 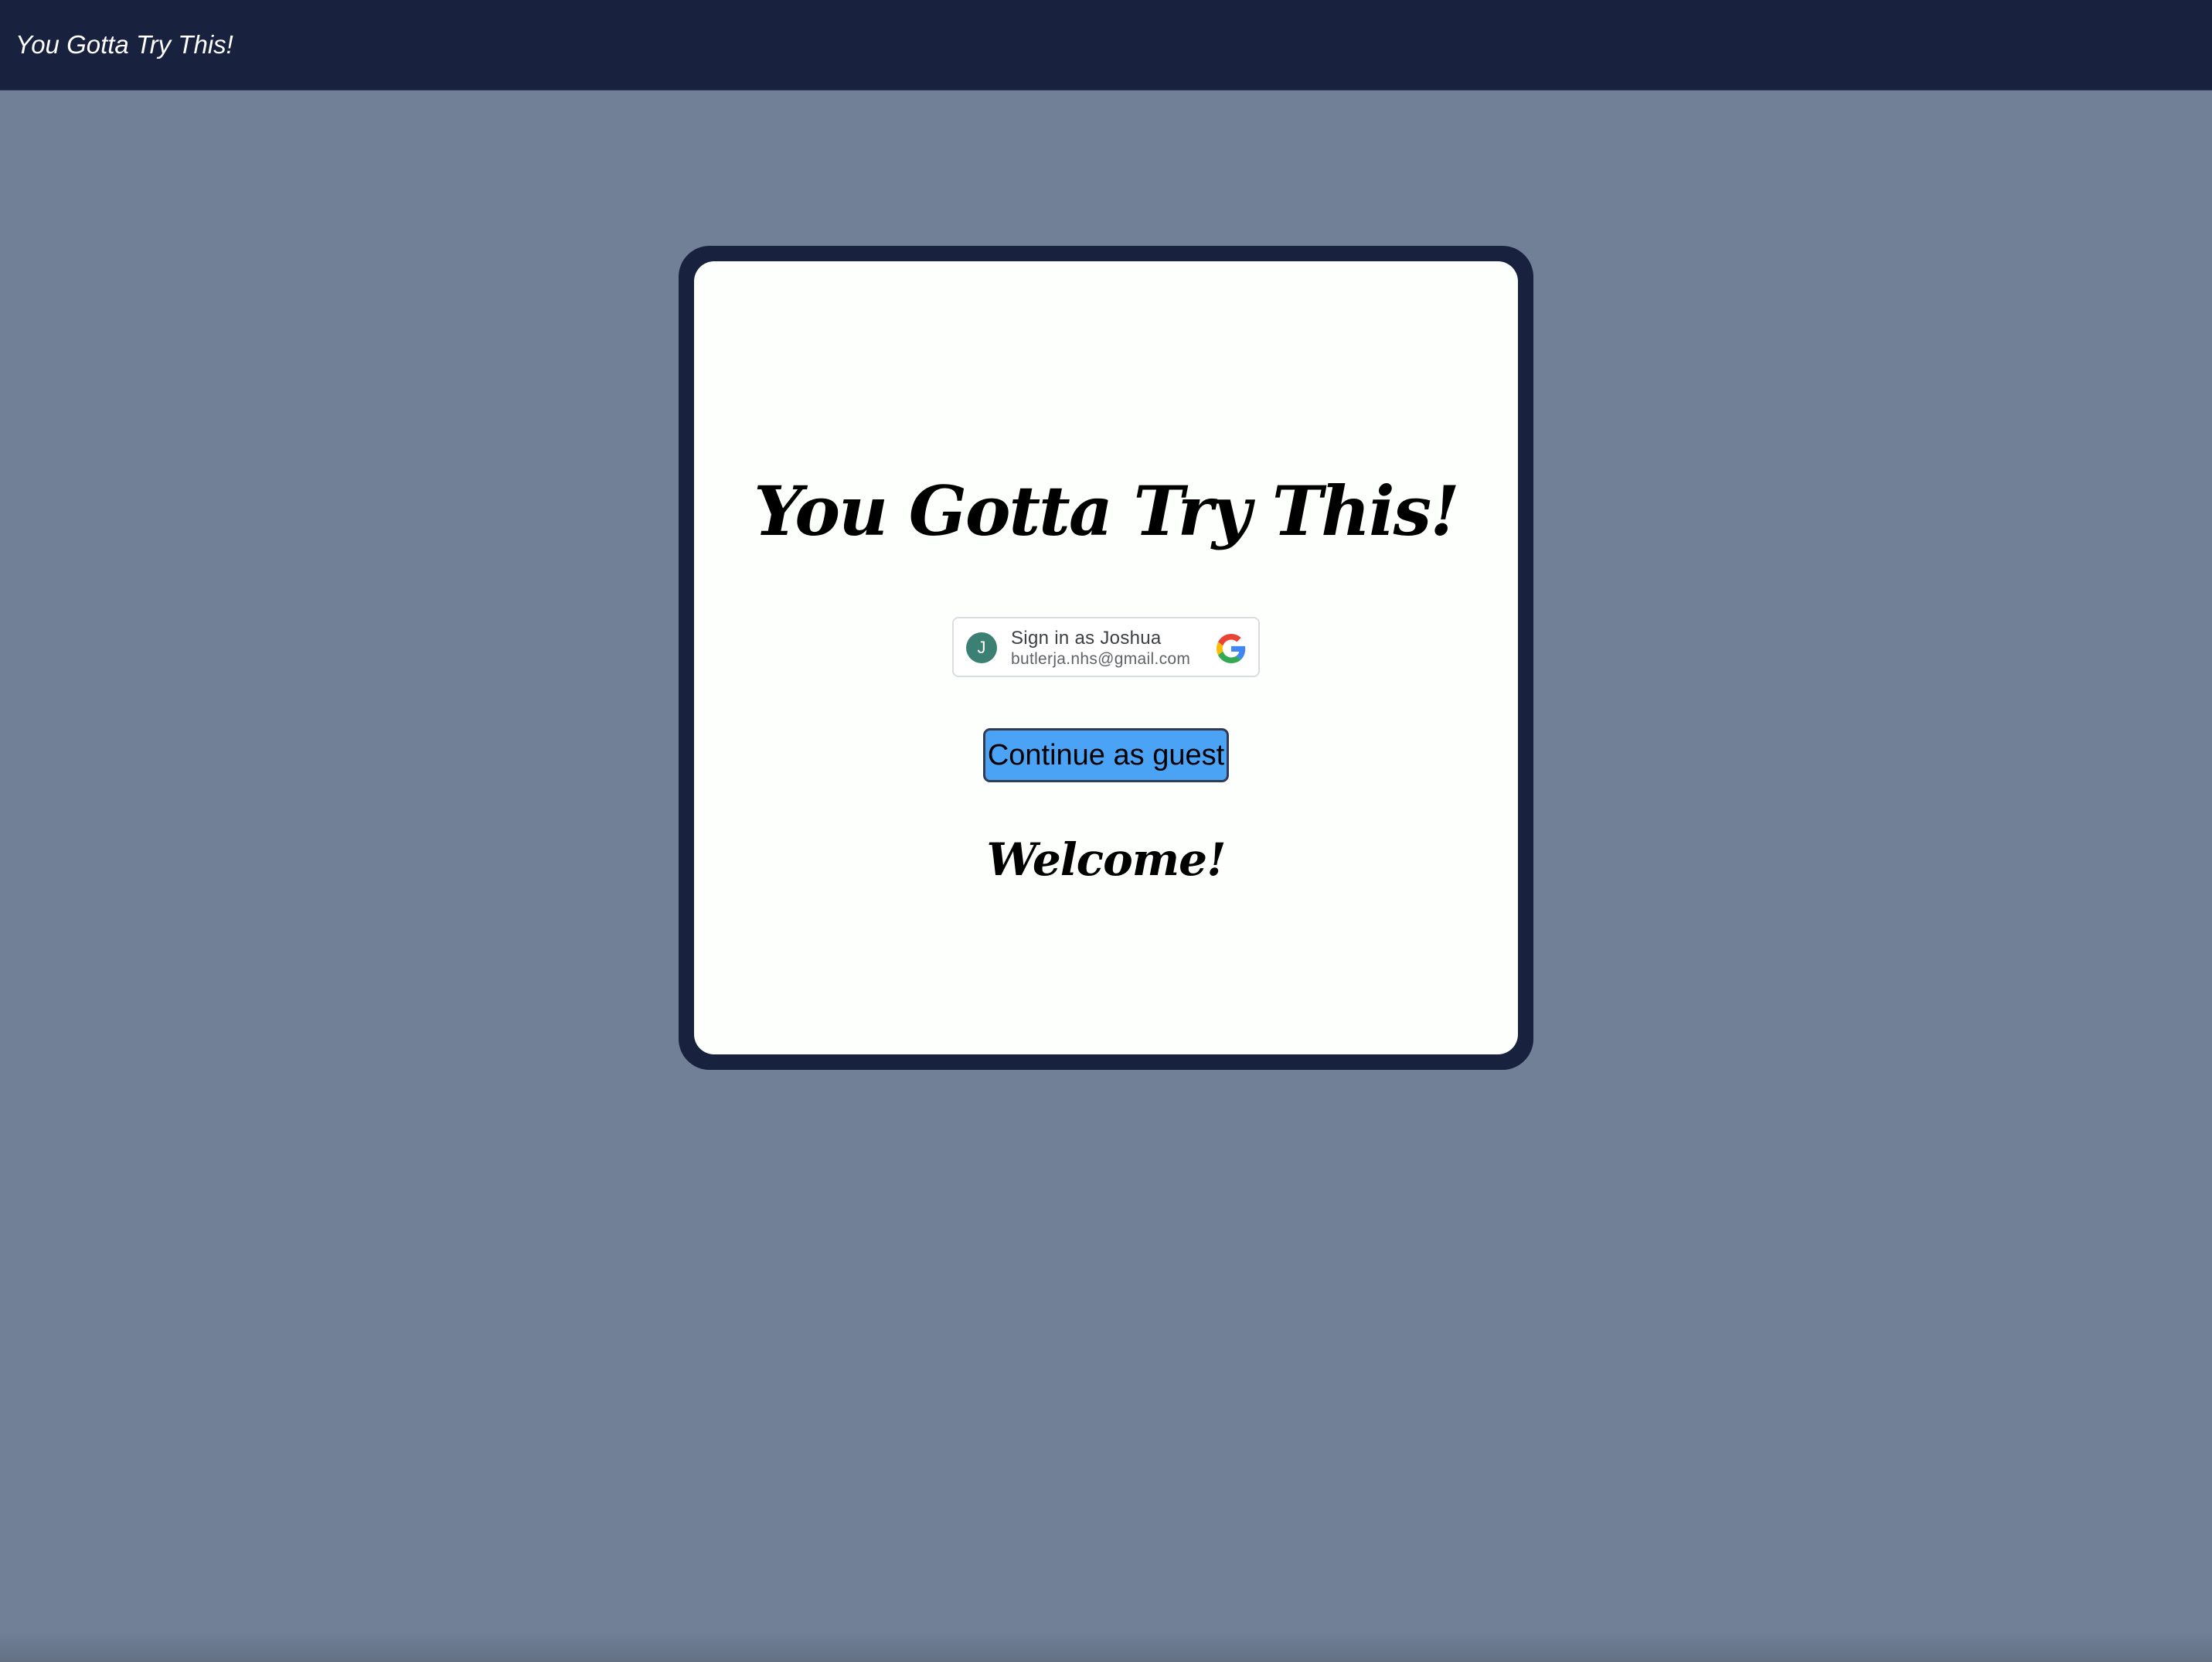 What do you see at coordinates (124, 44) in the screenshot?
I see `app-title: You Gotta Try This!` at bounding box center [124, 44].